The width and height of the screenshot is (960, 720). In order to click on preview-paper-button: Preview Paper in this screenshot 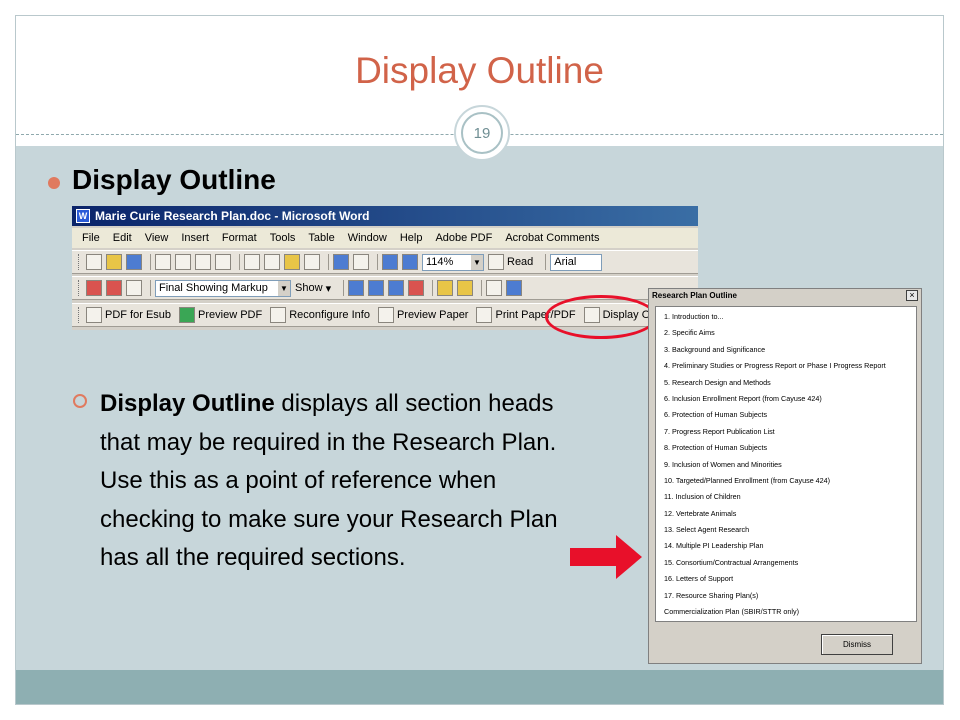, I will do `click(422, 315)`.